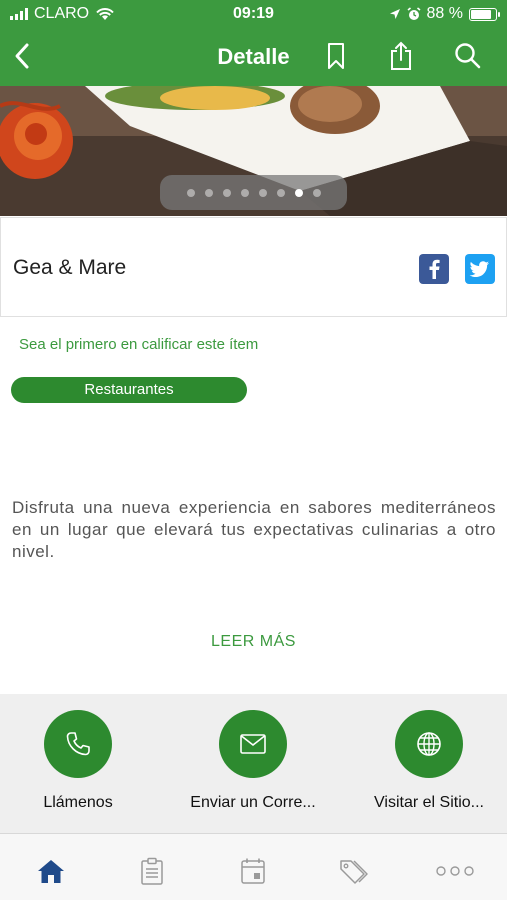 The image size is (507, 900). I want to click on tab-home, so click(51, 871).